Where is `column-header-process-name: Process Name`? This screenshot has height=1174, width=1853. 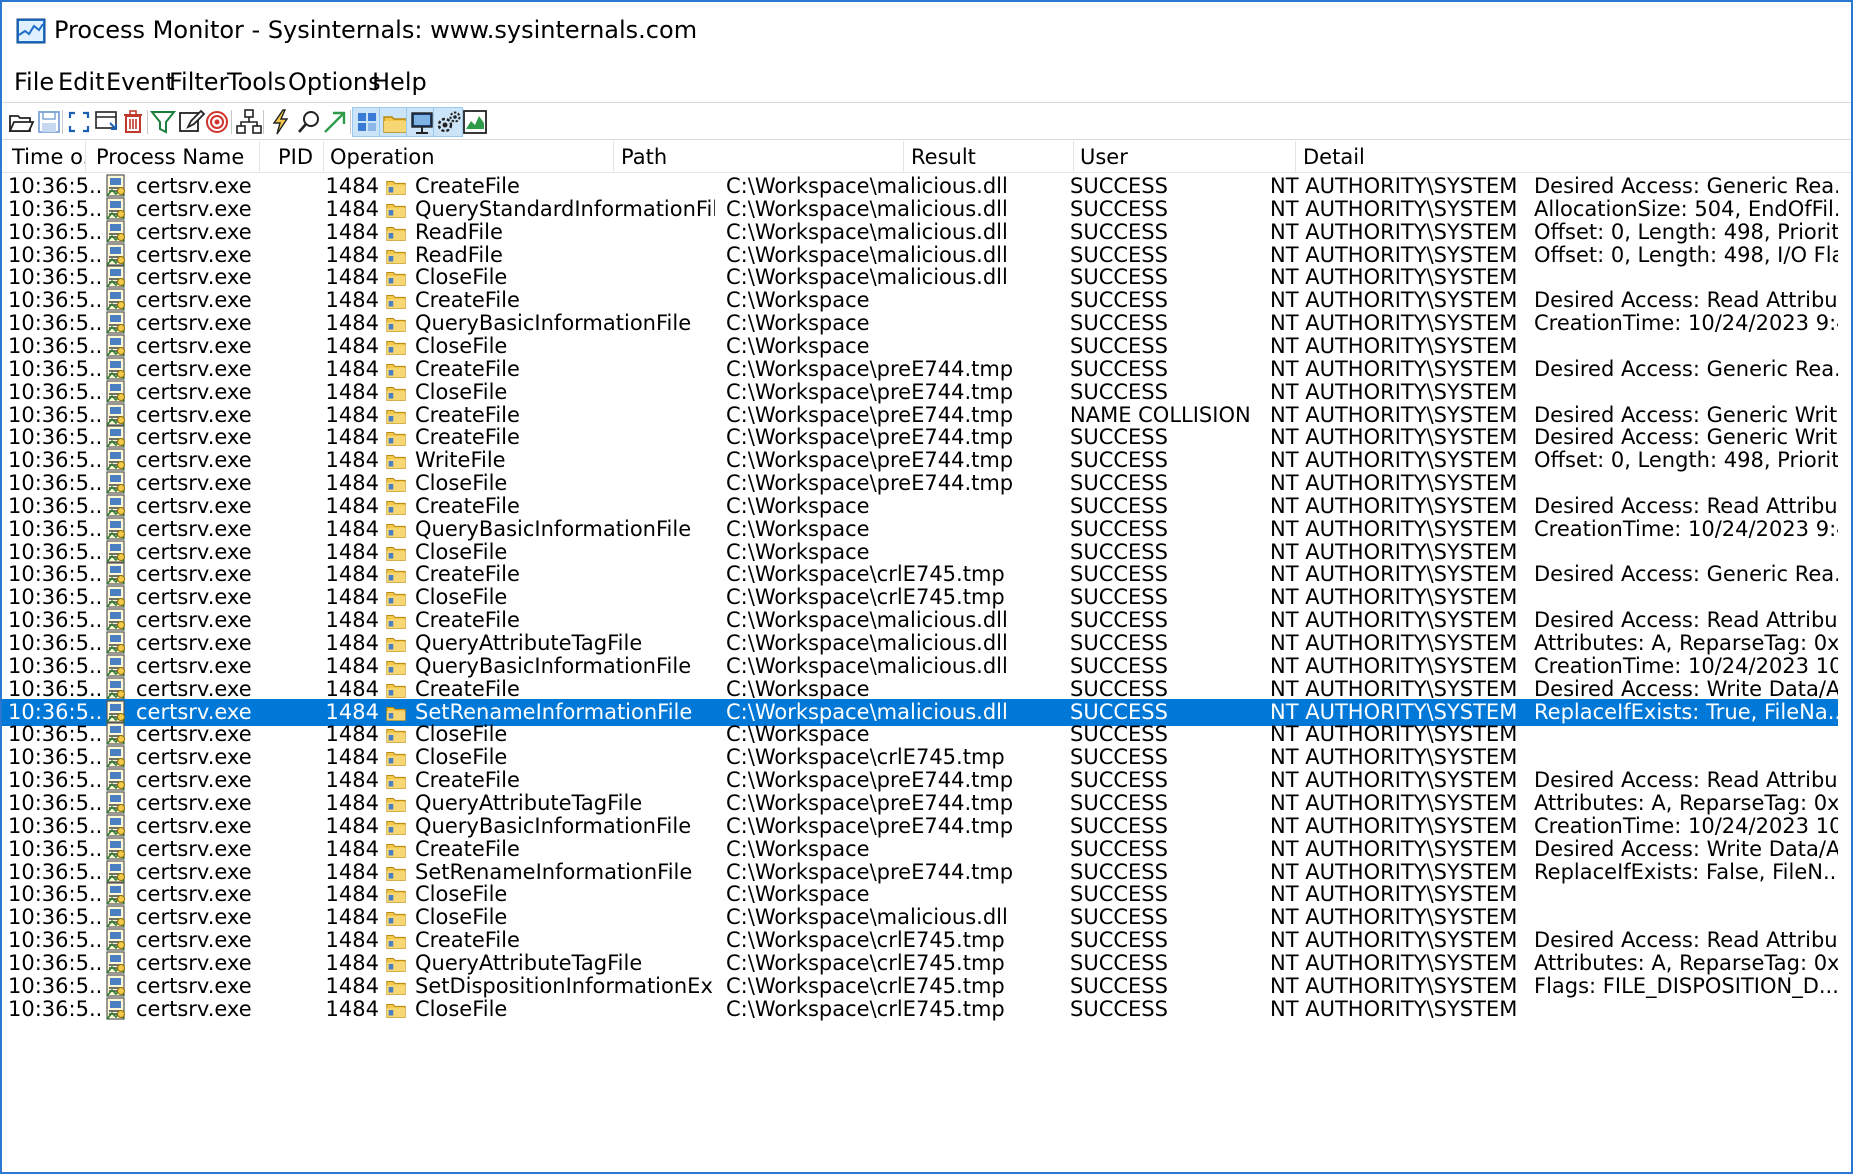 column-header-process-name: Process Name is located at coordinates (173, 157).